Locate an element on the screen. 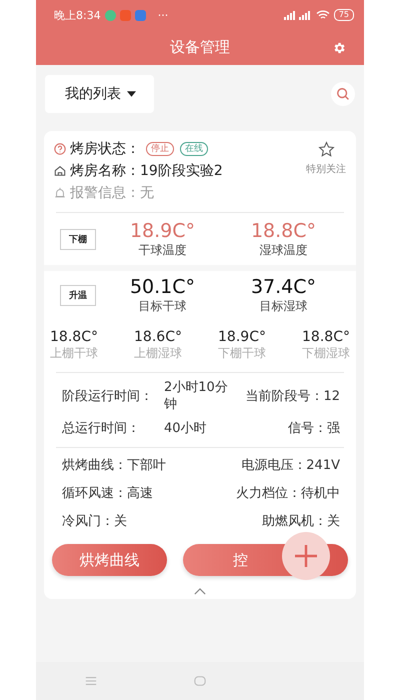 The width and height of the screenshot is (400, 700). detail-text: 电源电压：241V is located at coordinates (290, 465).